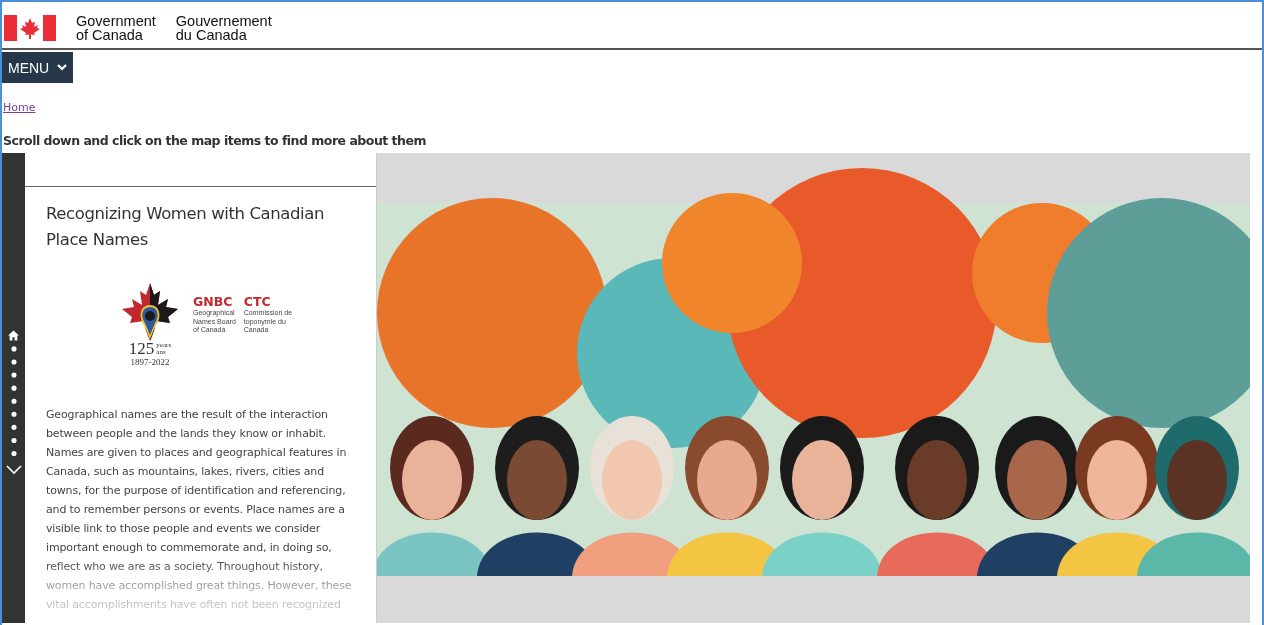 This screenshot has height=625, width=1264. I want to click on anniversary-number: 125, so click(141, 349).